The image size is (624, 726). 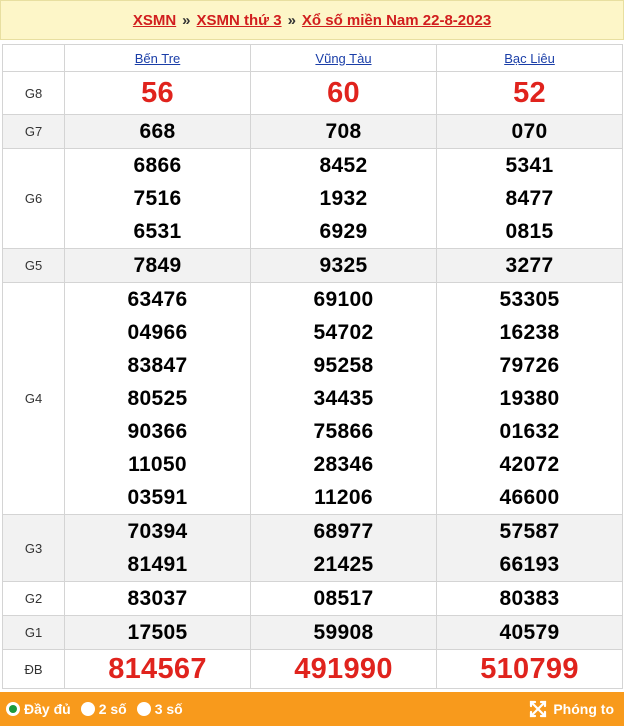 I want to click on prize-number: 95258, so click(x=343, y=365).